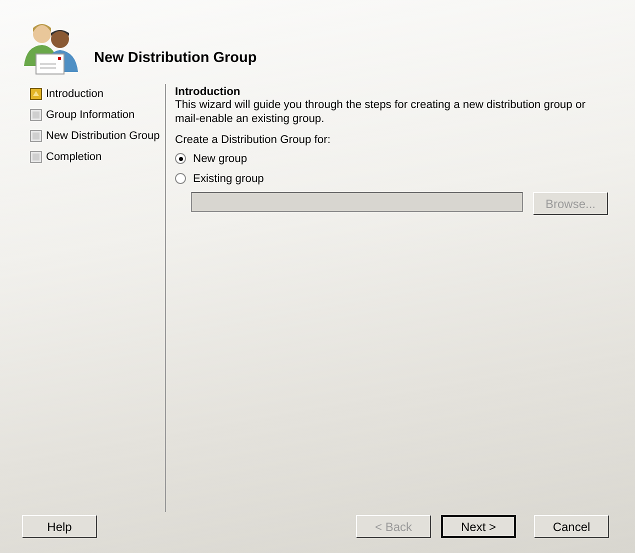 The image size is (635, 553). What do you see at coordinates (380, 112) in the screenshot?
I see `page-description: This wizard will guide you through the steps for creating a new distribution group or mail-enable an existing group.` at bounding box center [380, 112].